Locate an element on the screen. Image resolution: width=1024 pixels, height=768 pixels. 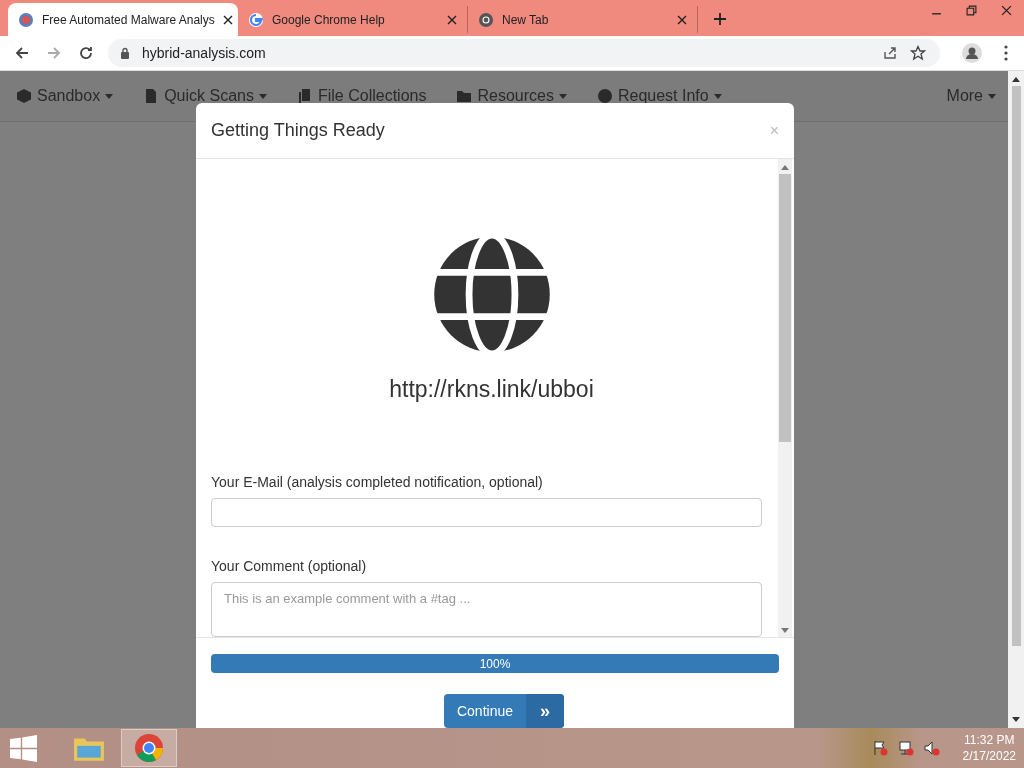
field-label: Your Comment (optional) is located at coordinates (289, 566).